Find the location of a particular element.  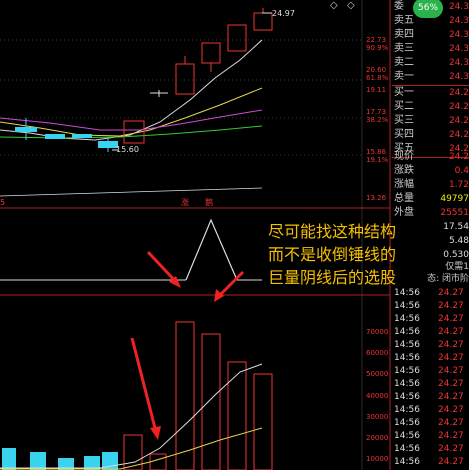

stat-row: 外盘 25551 is located at coordinates (431, 212).